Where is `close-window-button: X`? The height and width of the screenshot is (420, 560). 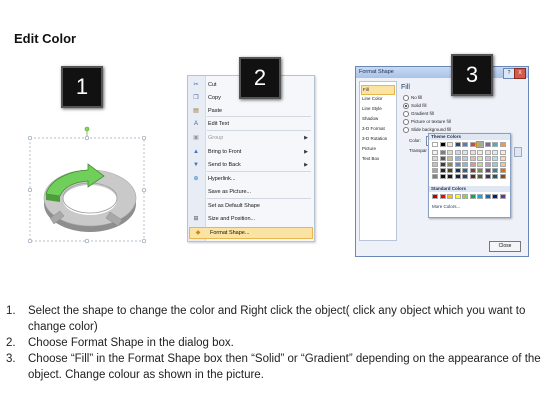 close-window-button: X is located at coordinates (520, 73).